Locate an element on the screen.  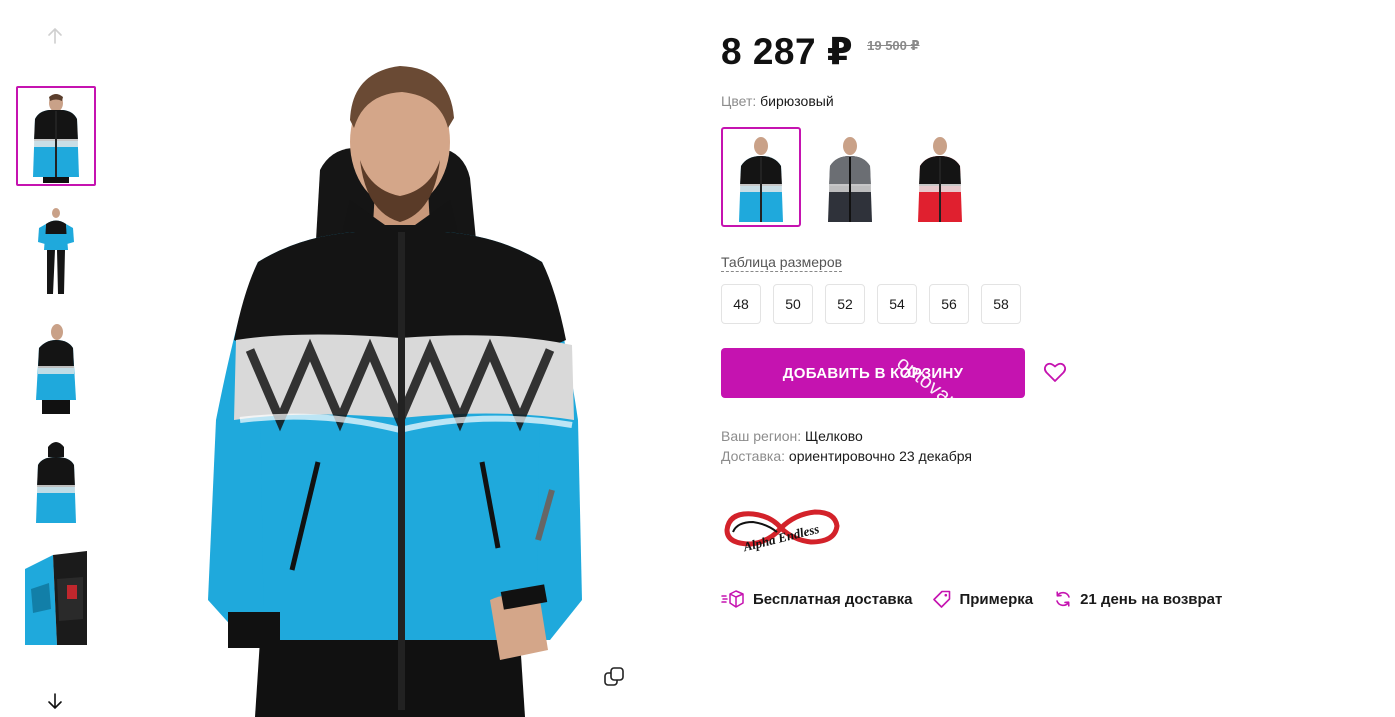
thumbnails-down-button is located at coordinates (55, 701).